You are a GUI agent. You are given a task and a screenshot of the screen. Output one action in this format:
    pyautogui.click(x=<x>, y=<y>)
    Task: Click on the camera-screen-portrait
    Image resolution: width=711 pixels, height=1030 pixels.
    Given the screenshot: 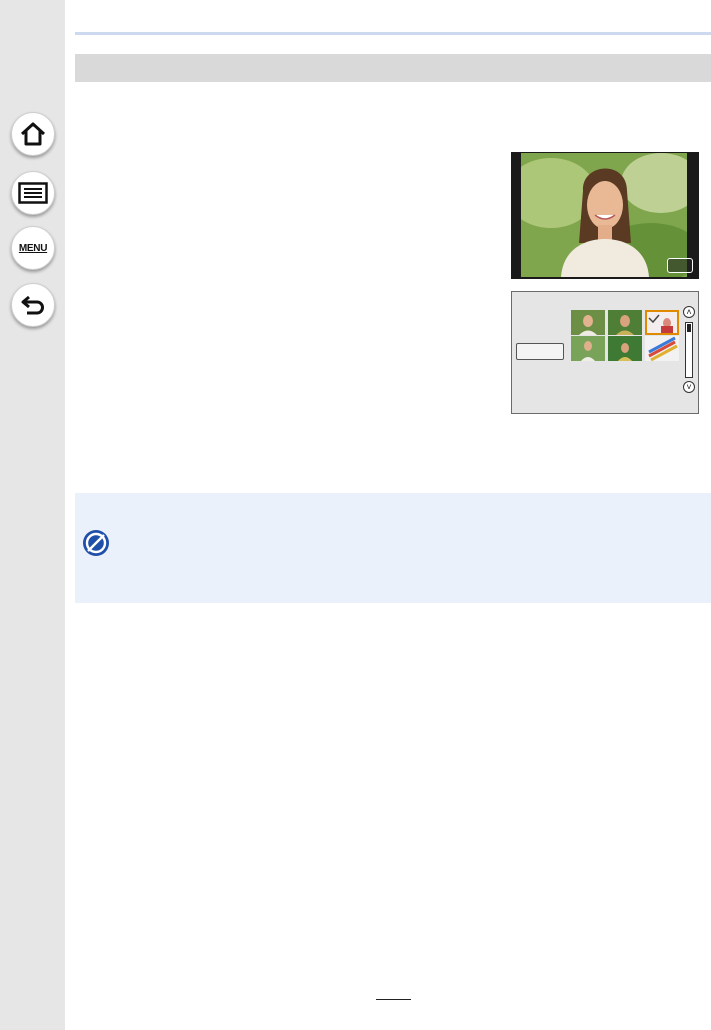 What is the action you would take?
    pyautogui.click(x=605, y=215)
    